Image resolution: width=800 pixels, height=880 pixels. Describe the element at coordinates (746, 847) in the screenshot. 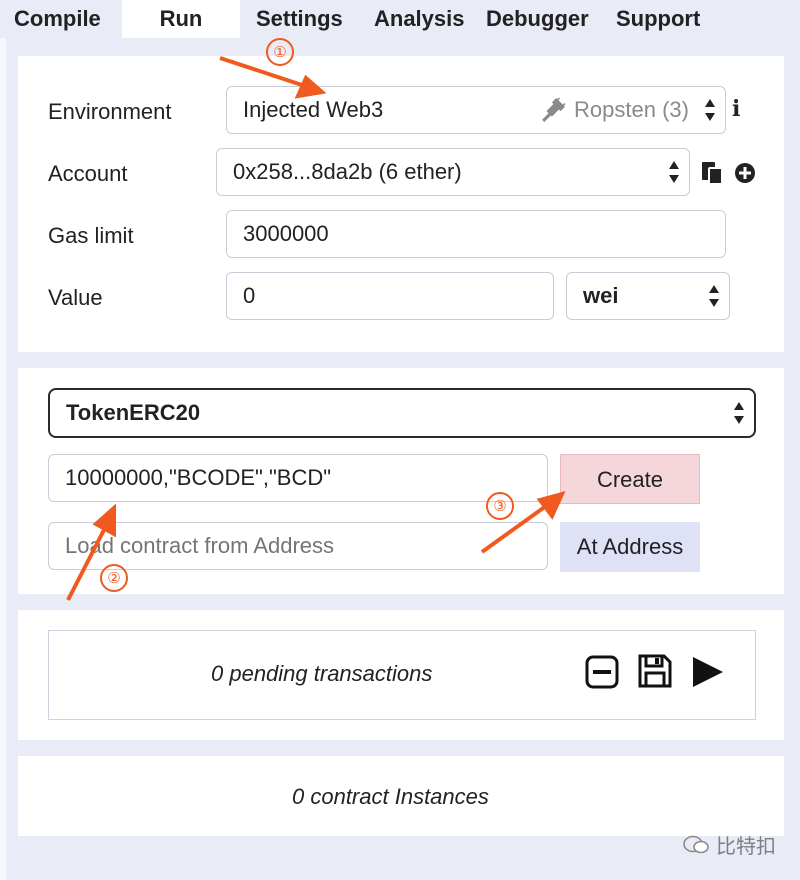

I see `watermark-text: 比特扣` at that location.